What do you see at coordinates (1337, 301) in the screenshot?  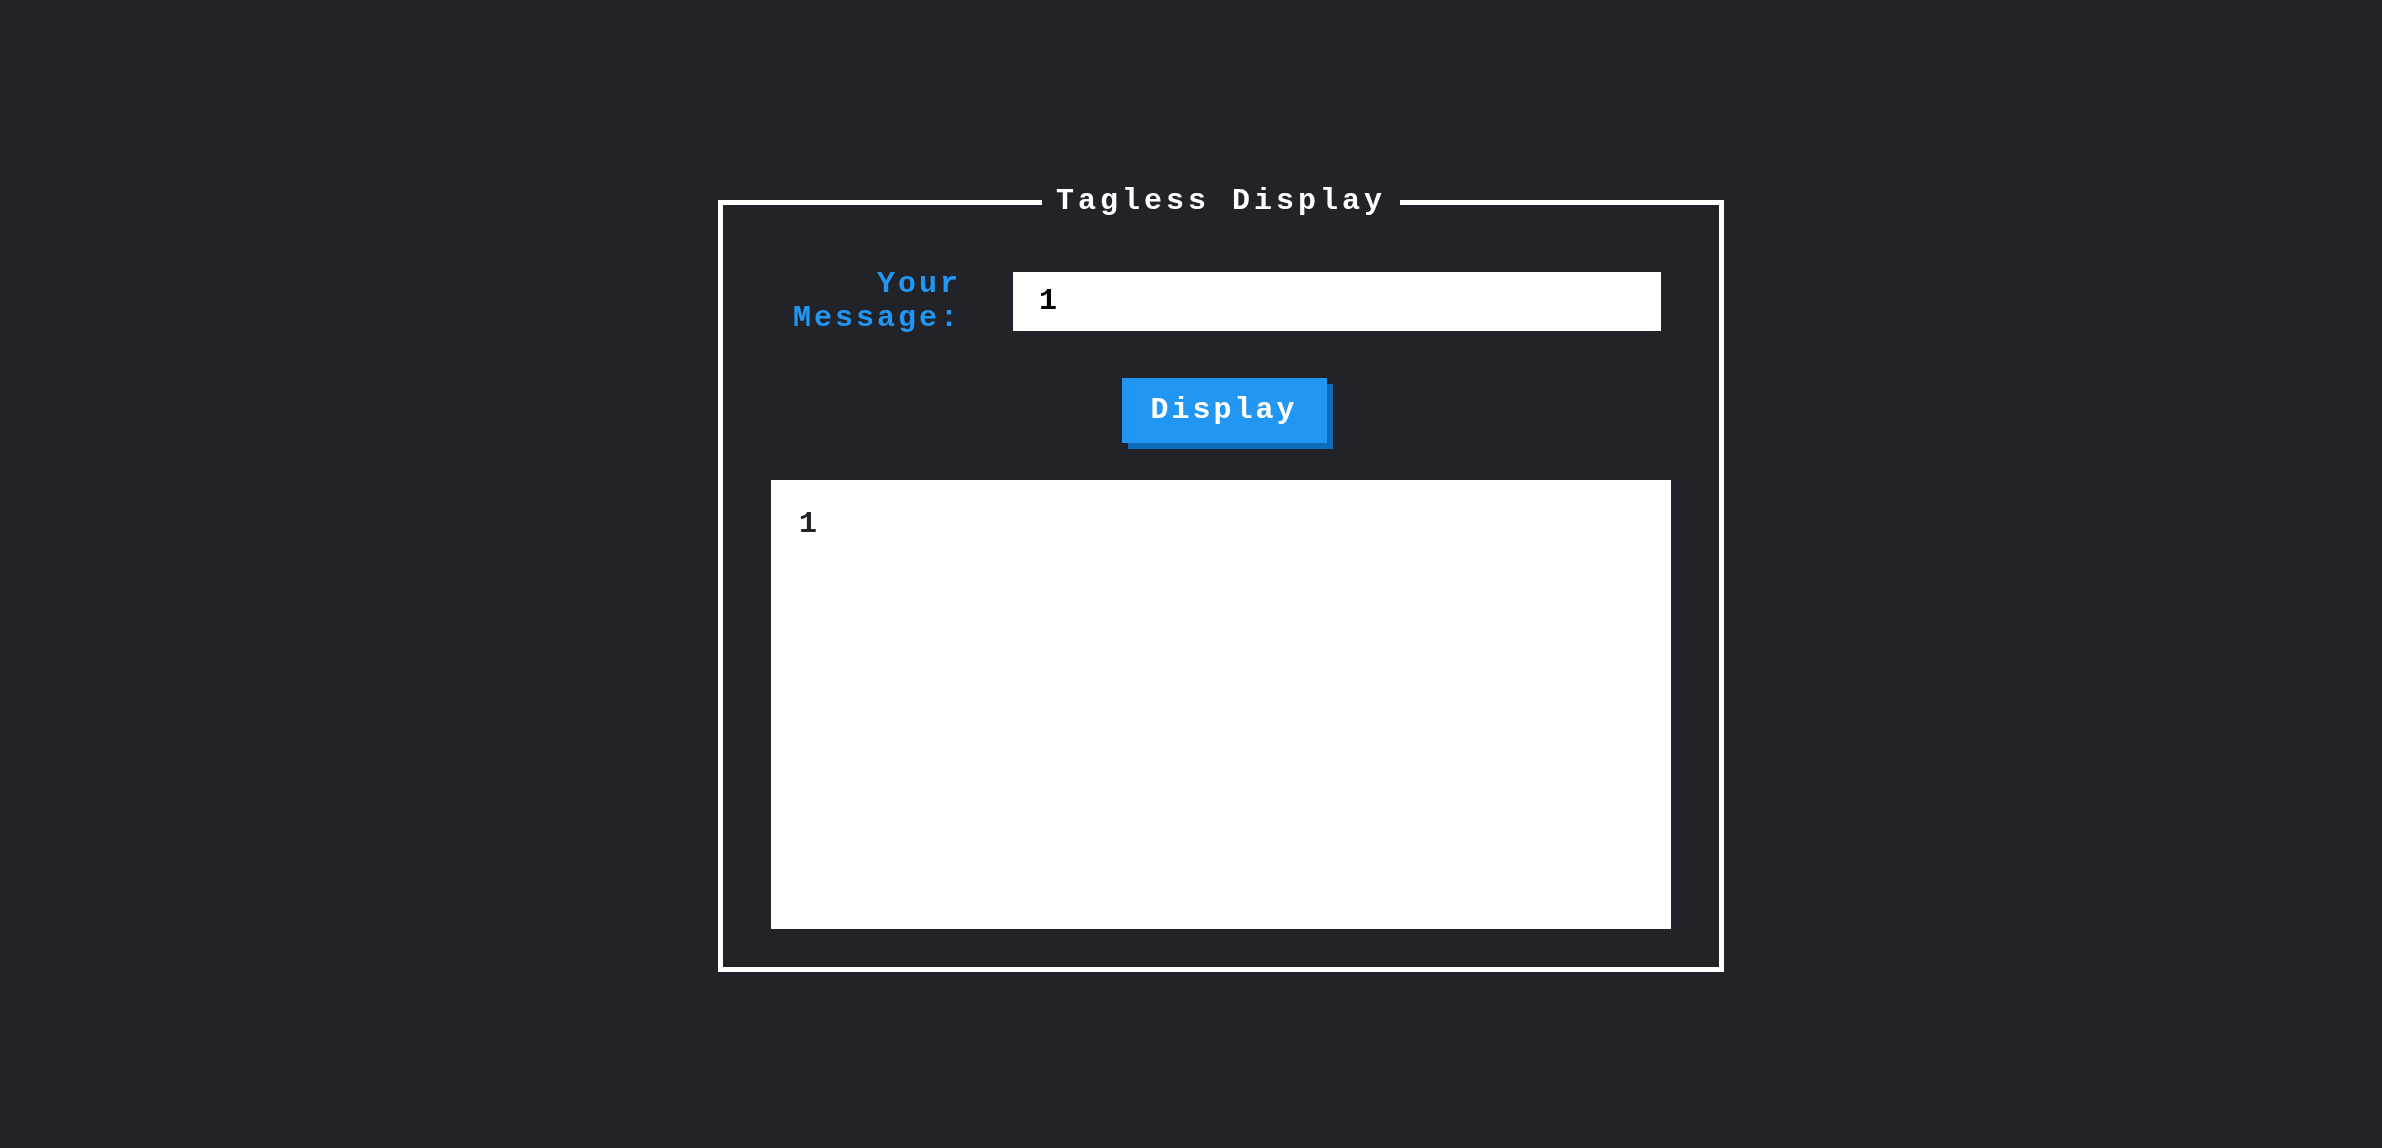 I see `message-input: 1` at bounding box center [1337, 301].